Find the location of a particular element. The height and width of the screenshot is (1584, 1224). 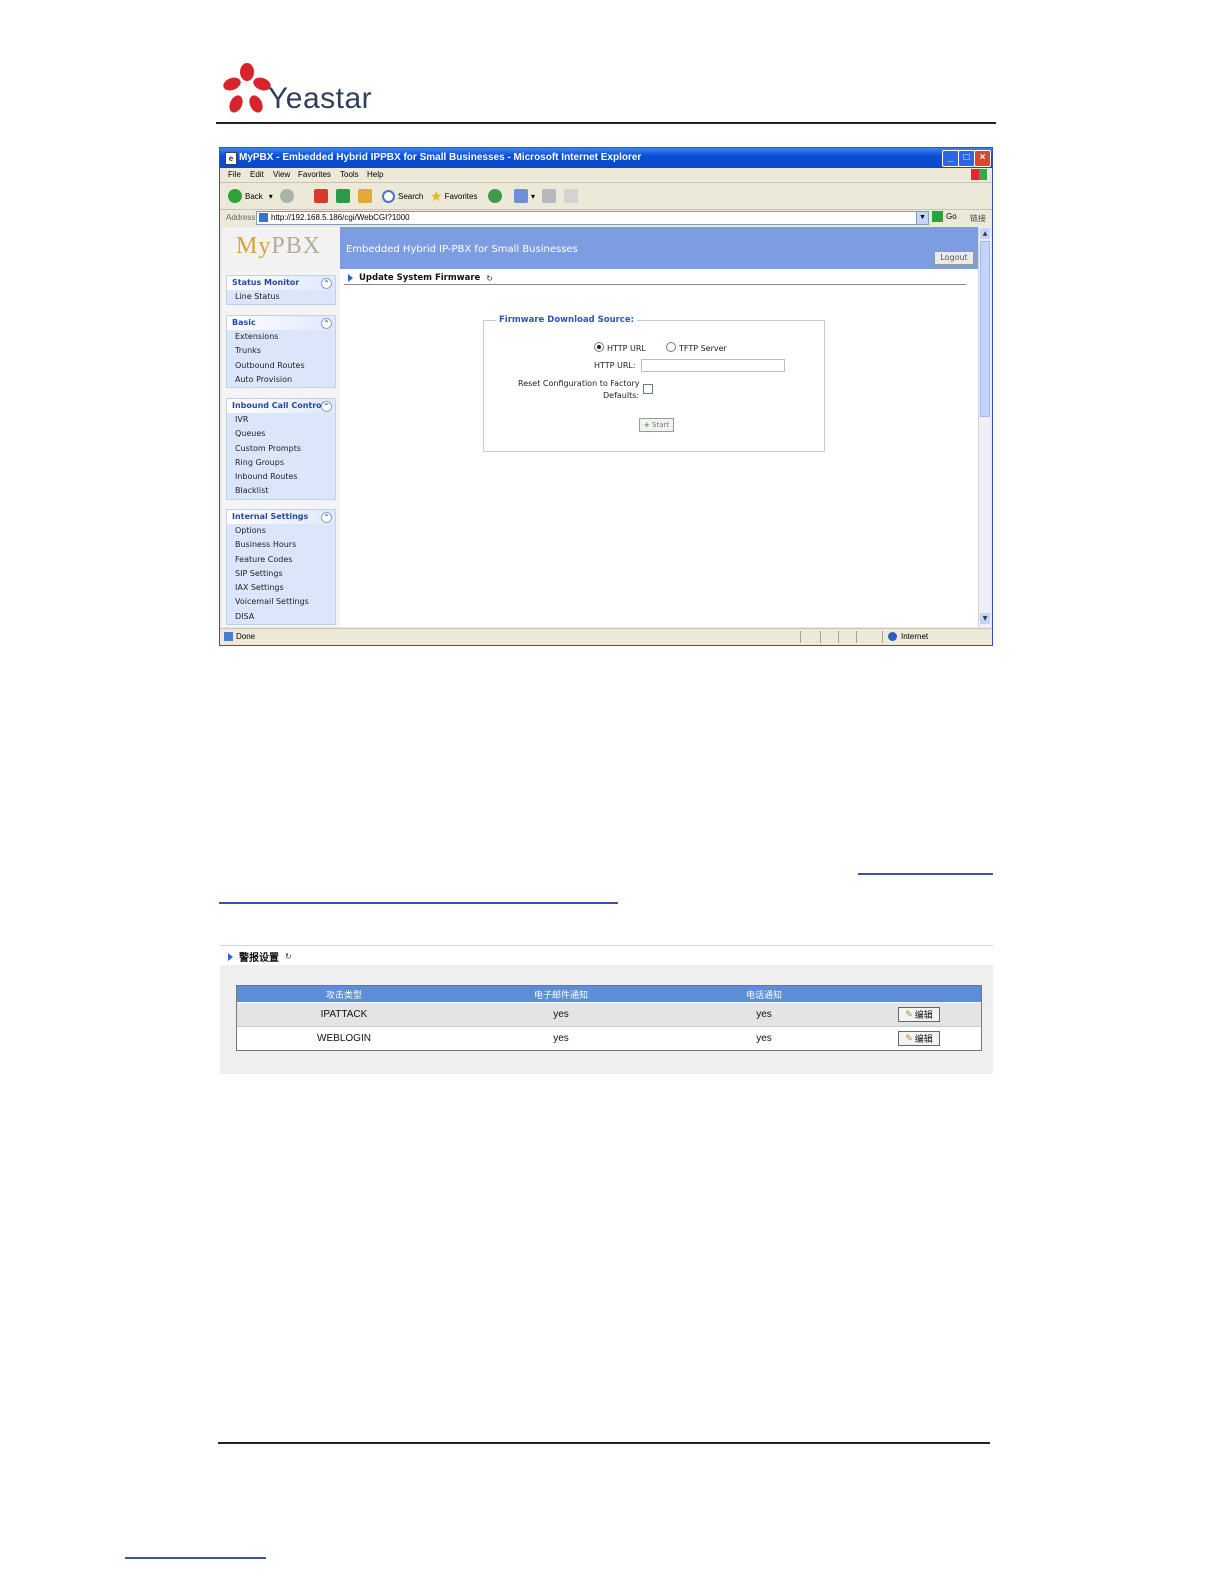

sidebar-item-sip-settings: SIP Settings is located at coordinates (281, 574).